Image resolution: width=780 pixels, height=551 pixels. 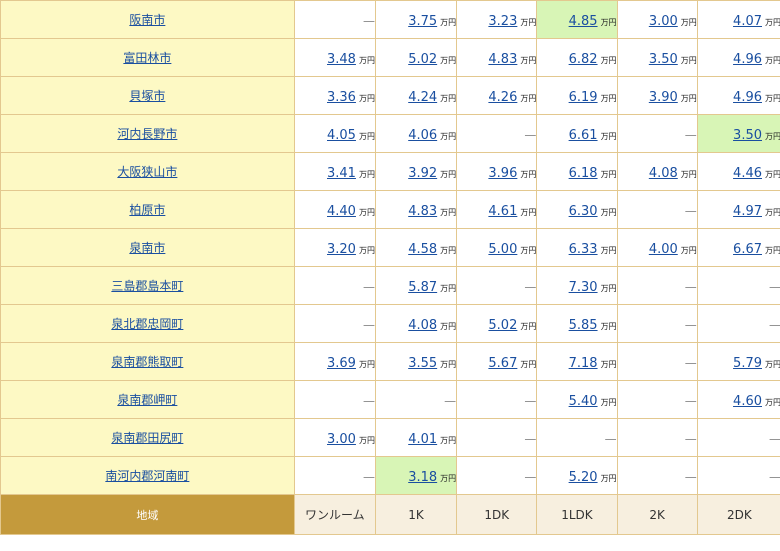 What do you see at coordinates (747, 211) in the screenshot?
I see `price-link: 4.97` at bounding box center [747, 211].